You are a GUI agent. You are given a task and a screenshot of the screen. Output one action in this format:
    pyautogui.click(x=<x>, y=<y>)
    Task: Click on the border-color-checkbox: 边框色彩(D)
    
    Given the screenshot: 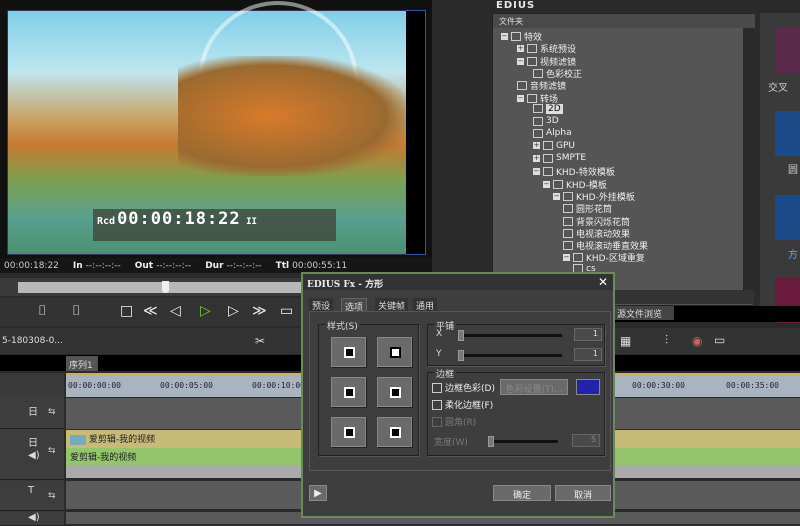 What is the action you would take?
    pyautogui.click(x=463, y=387)
    